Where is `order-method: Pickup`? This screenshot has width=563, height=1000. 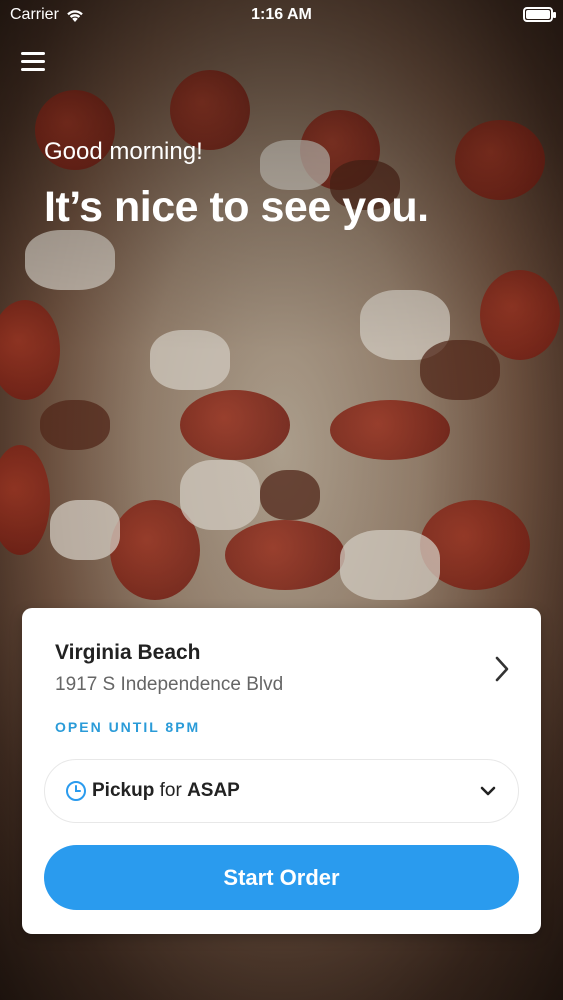 order-method: Pickup is located at coordinates (123, 790).